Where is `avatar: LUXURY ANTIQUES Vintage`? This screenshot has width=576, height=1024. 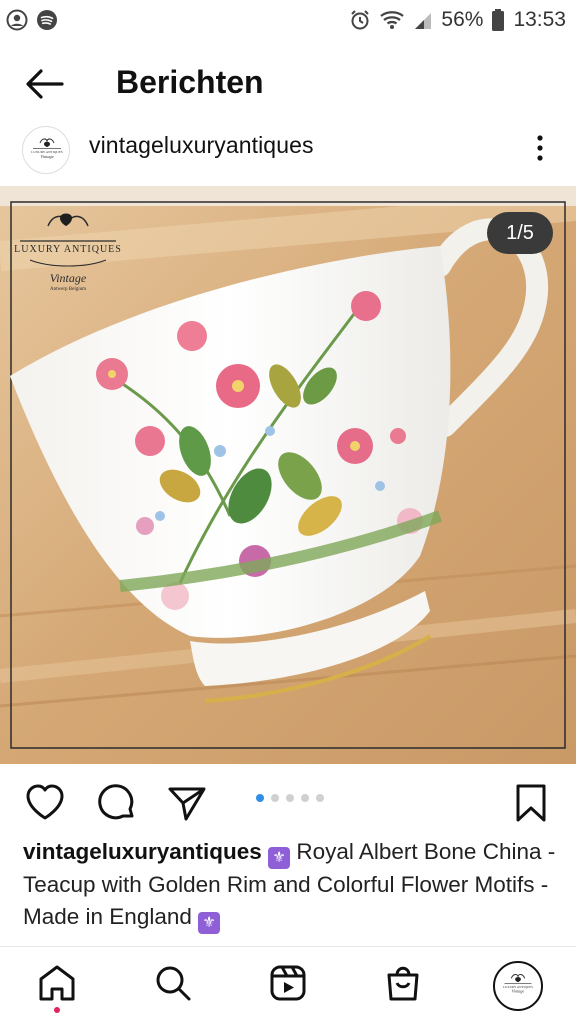
avatar: LUXURY ANTIQUES Vintage is located at coordinates (46, 150).